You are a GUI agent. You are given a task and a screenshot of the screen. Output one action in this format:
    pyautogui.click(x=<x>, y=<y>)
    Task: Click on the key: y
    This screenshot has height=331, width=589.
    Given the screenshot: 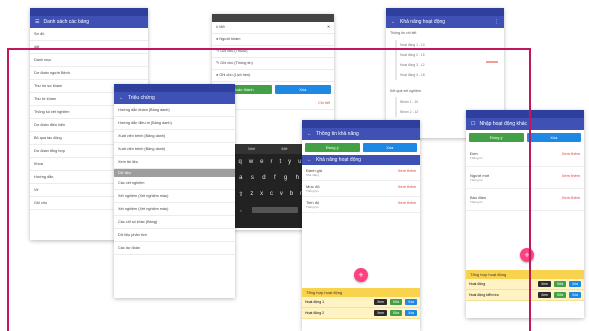 What is the action you would take?
    pyautogui.click(x=289, y=162)
    